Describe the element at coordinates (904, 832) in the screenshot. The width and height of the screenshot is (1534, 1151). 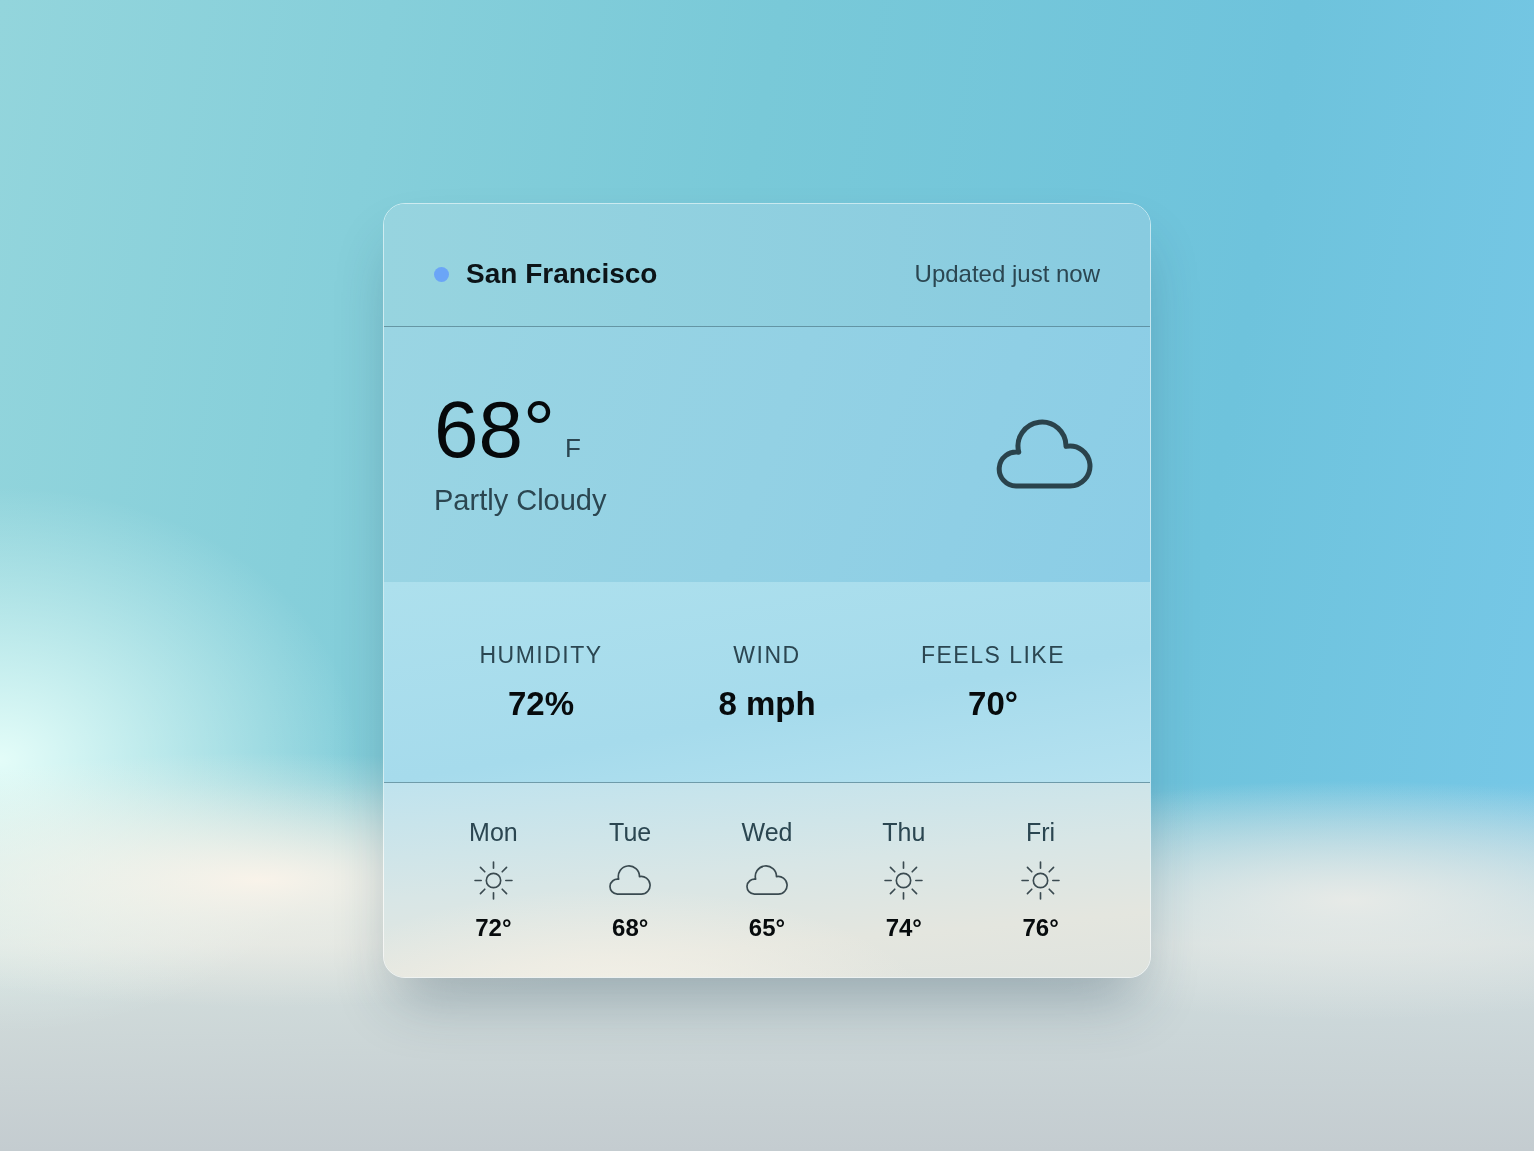
I see `day-label: Thu` at that location.